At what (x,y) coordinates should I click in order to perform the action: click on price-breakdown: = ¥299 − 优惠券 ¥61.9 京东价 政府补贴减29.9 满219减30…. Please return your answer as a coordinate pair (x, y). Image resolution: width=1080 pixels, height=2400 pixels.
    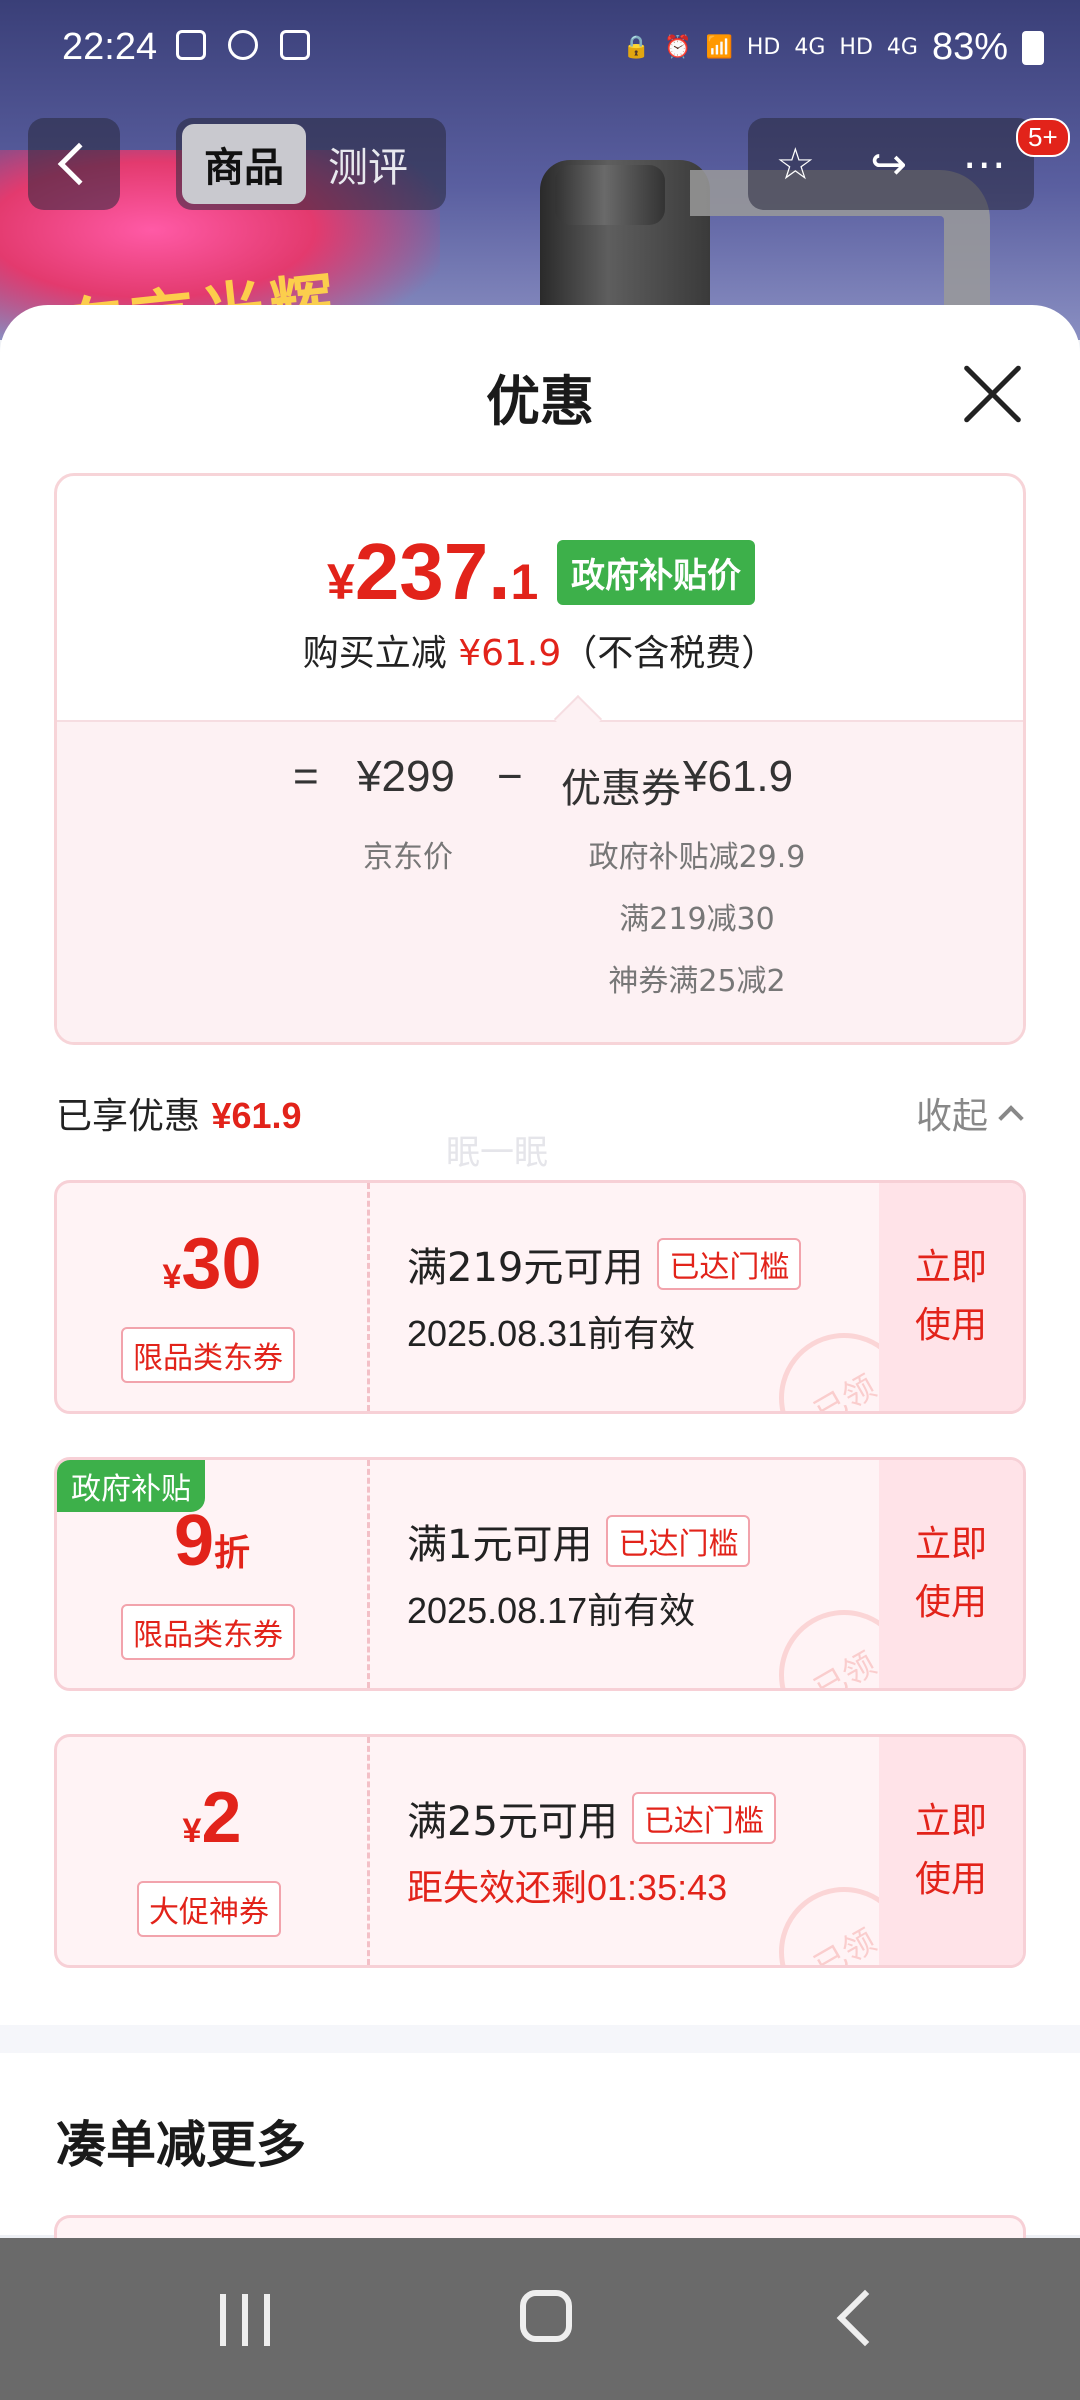
    Looking at the image, I should click on (540, 868).